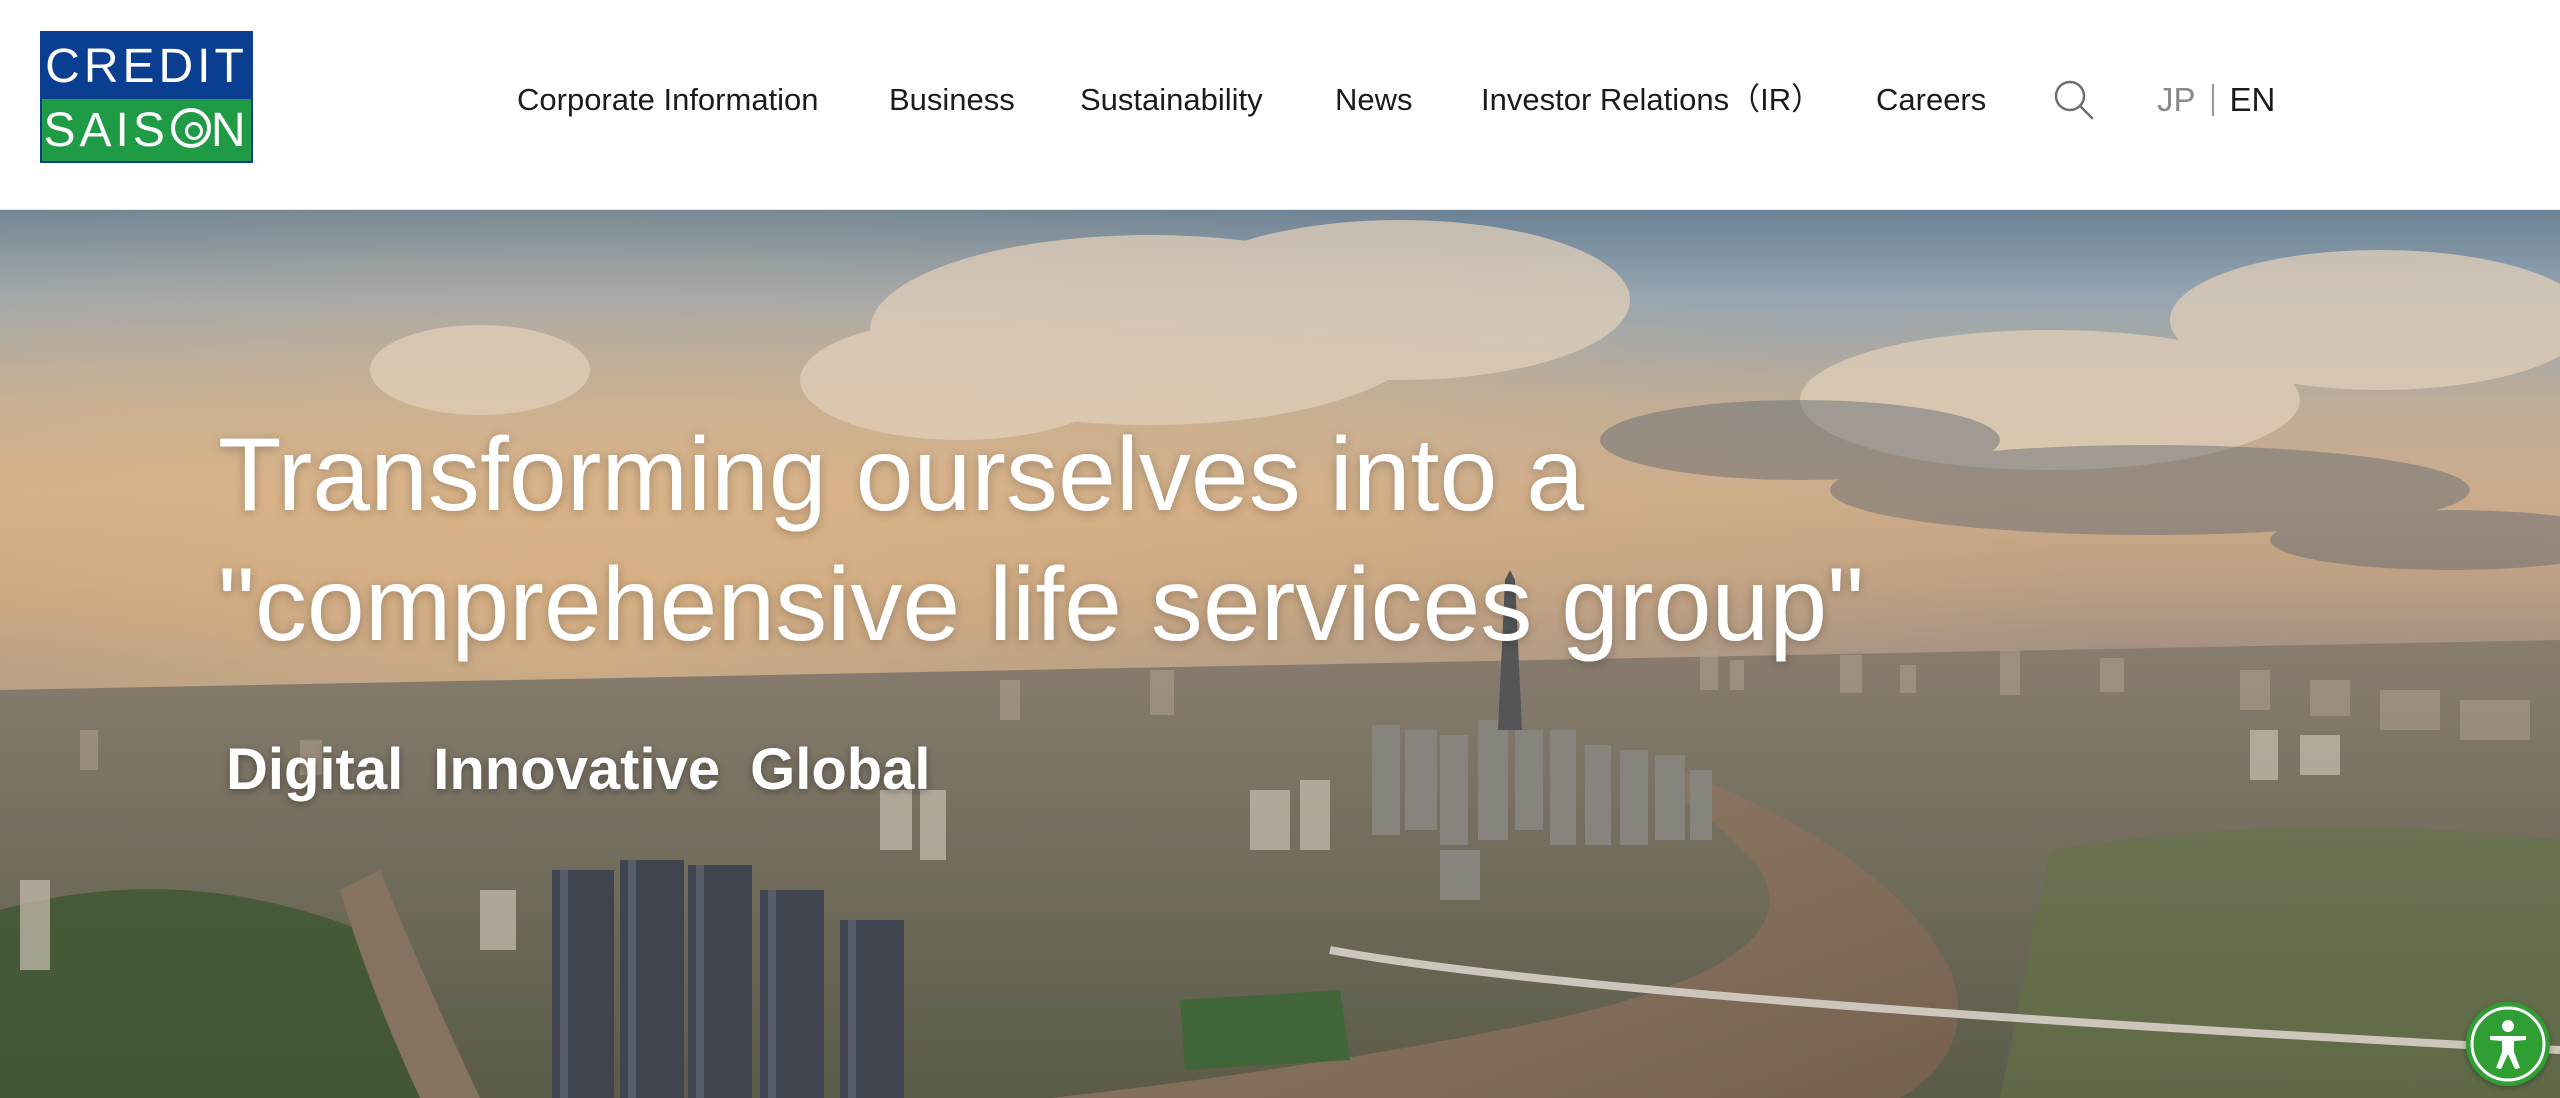 The image size is (2560, 1098). I want to click on search-icon, so click(2074, 100).